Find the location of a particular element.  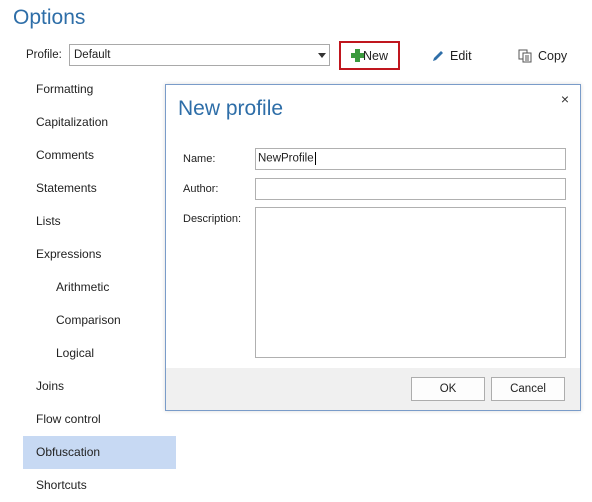

close-icon: × is located at coordinates (565, 99).